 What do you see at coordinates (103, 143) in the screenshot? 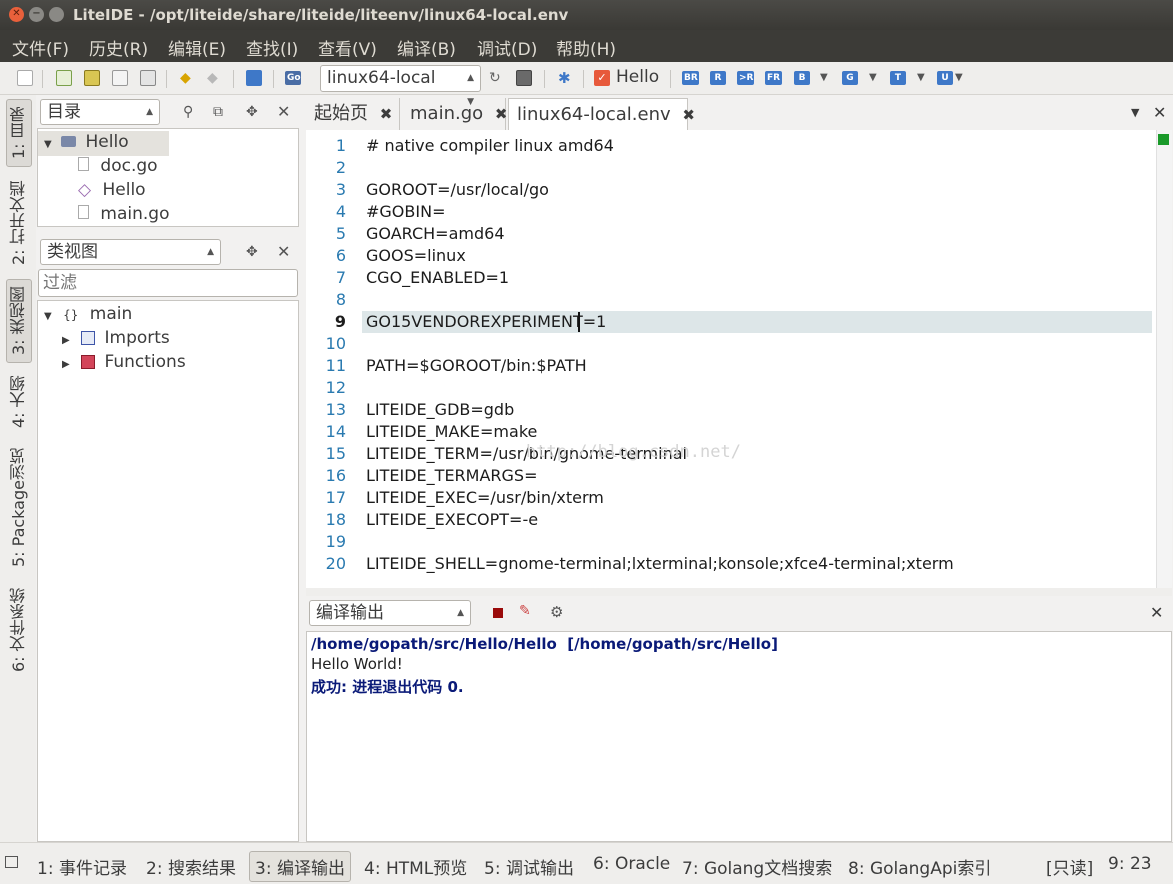
I see `tree-row: ▼ Hello` at bounding box center [103, 143].